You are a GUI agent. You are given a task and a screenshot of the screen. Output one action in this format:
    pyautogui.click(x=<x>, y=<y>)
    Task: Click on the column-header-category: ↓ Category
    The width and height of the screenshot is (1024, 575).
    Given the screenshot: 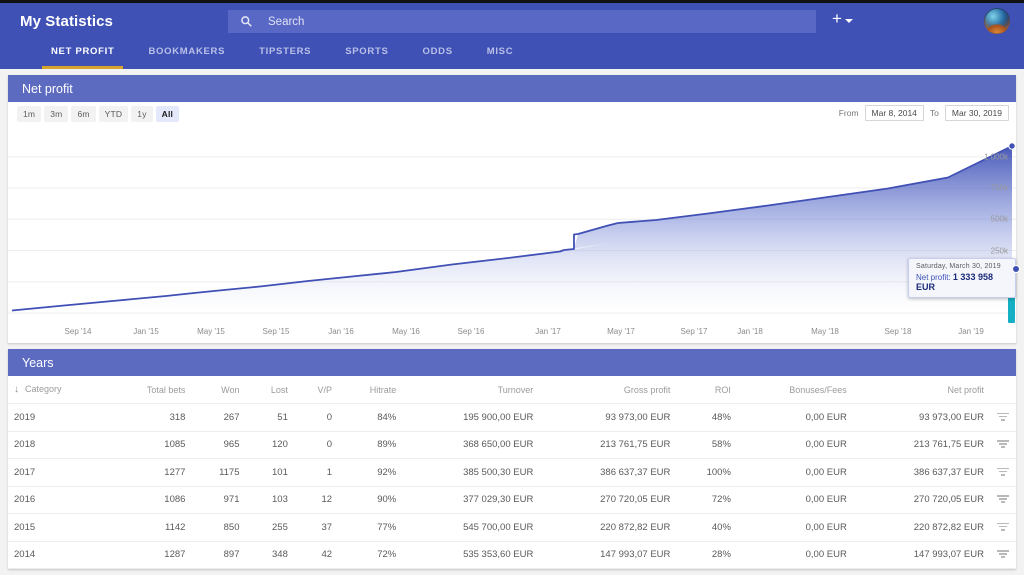 What is the action you would take?
    pyautogui.click(x=58, y=390)
    